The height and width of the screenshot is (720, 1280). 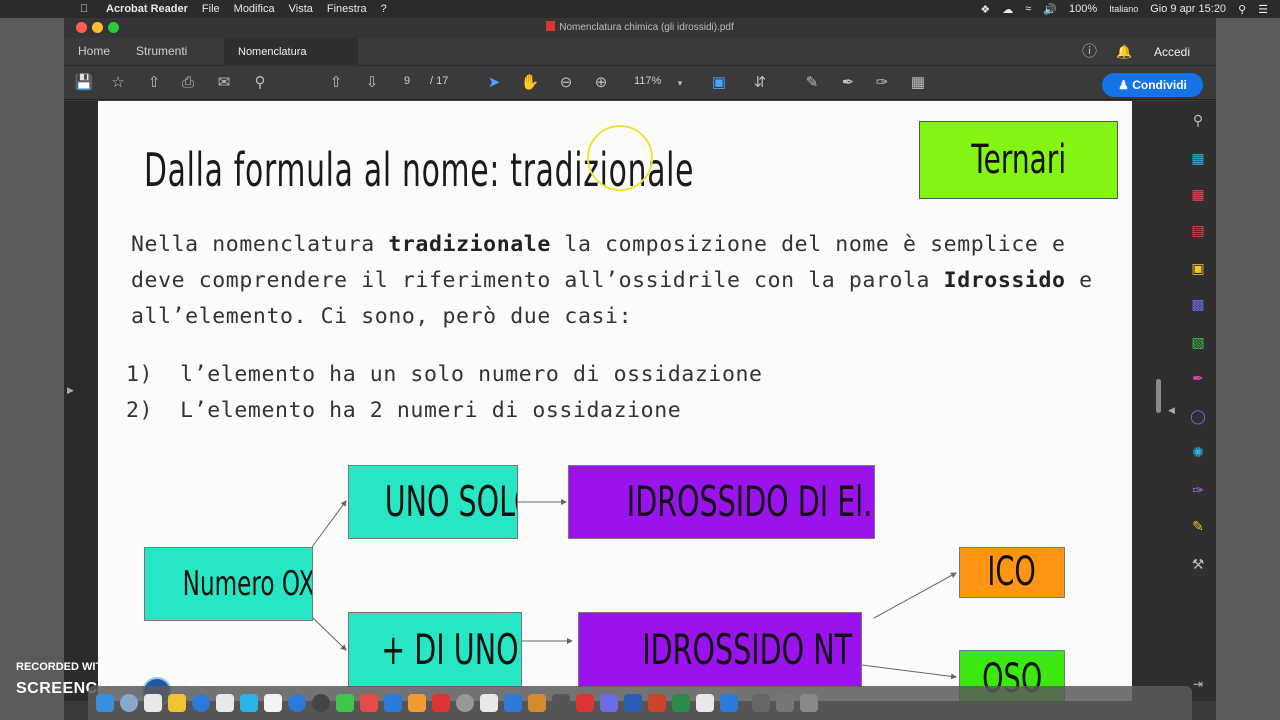 What do you see at coordinates (680, 83) in the screenshot?
I see `zoom-dropdown-icon: ▾` at bounding box center [680, 83].